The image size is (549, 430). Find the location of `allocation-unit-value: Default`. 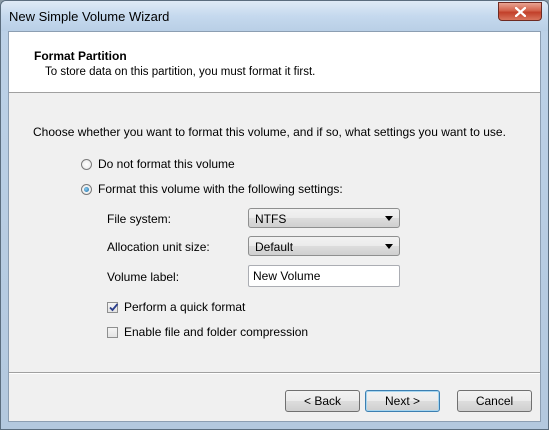

allocation-unit-value: Default is located at coordinates (274, 247).